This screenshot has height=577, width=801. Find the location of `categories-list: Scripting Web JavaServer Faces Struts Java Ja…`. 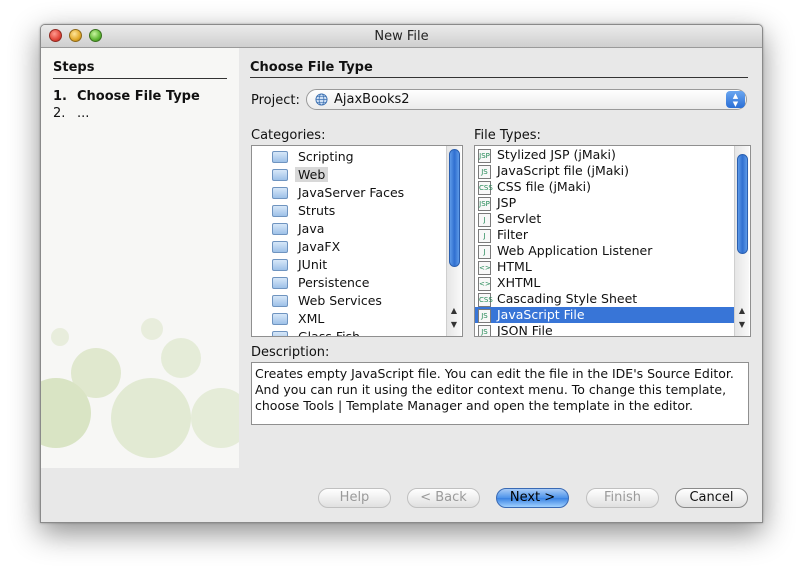

categories-list: Scripting Web JavaServer Faces Struts Java Ja… is located at coordinates (357, 241).